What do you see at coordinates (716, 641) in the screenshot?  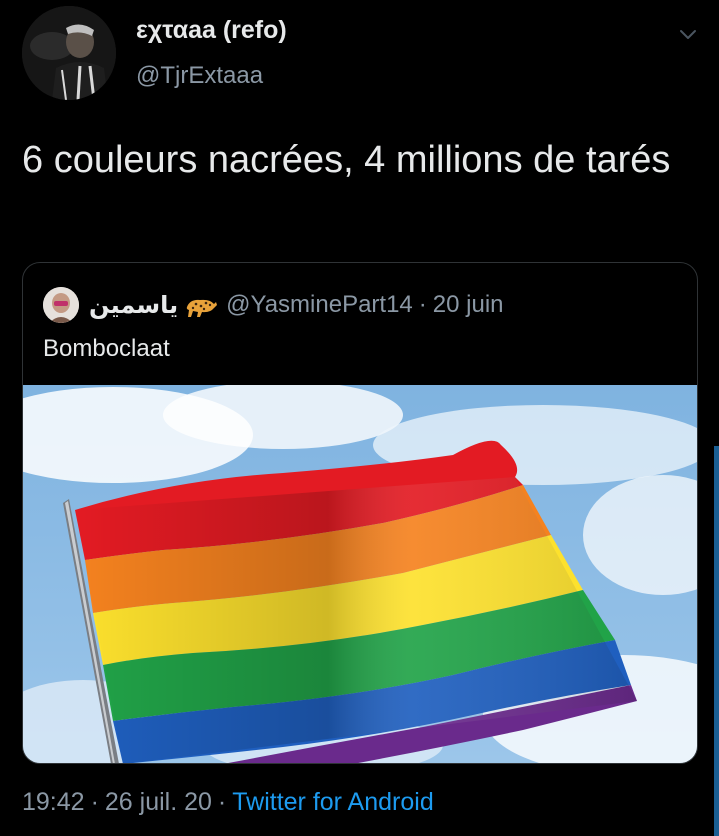 I see `scrollbar` at bounding box center [716, 641].